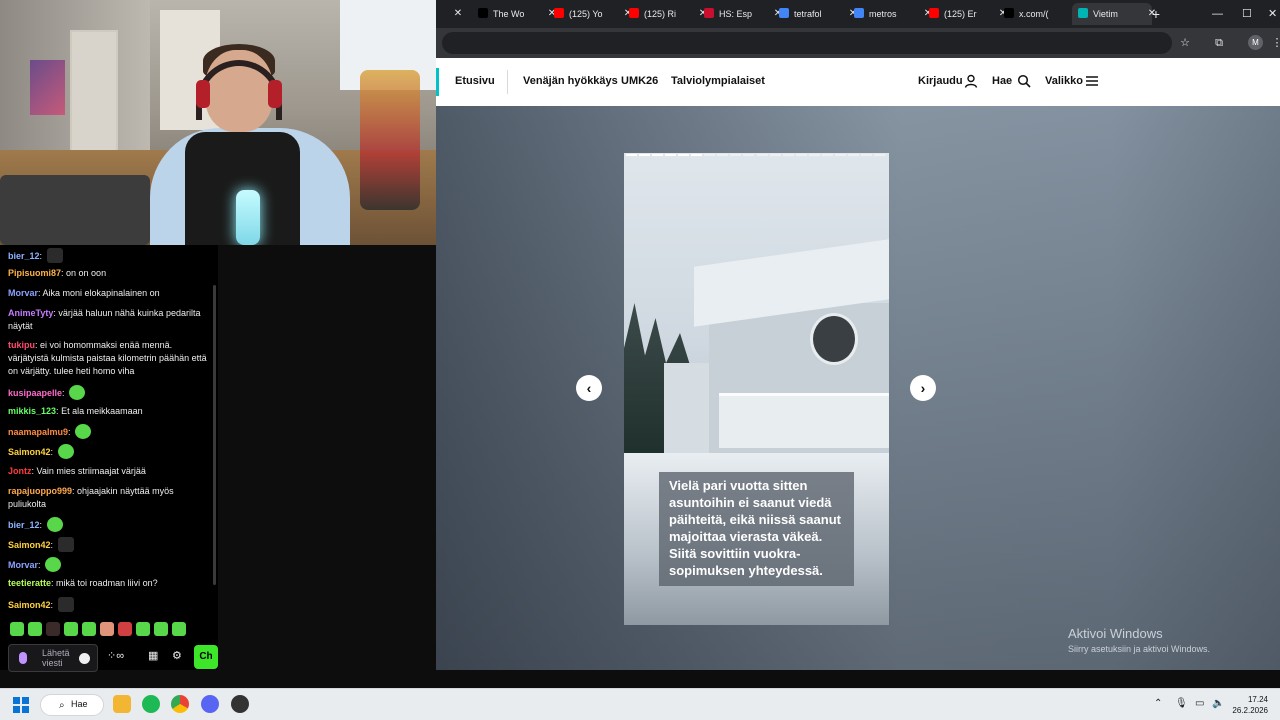 Image resolution: width=1280 pixels, height=720 pixels. I want to click on webcam-feed, so click(218, 122).